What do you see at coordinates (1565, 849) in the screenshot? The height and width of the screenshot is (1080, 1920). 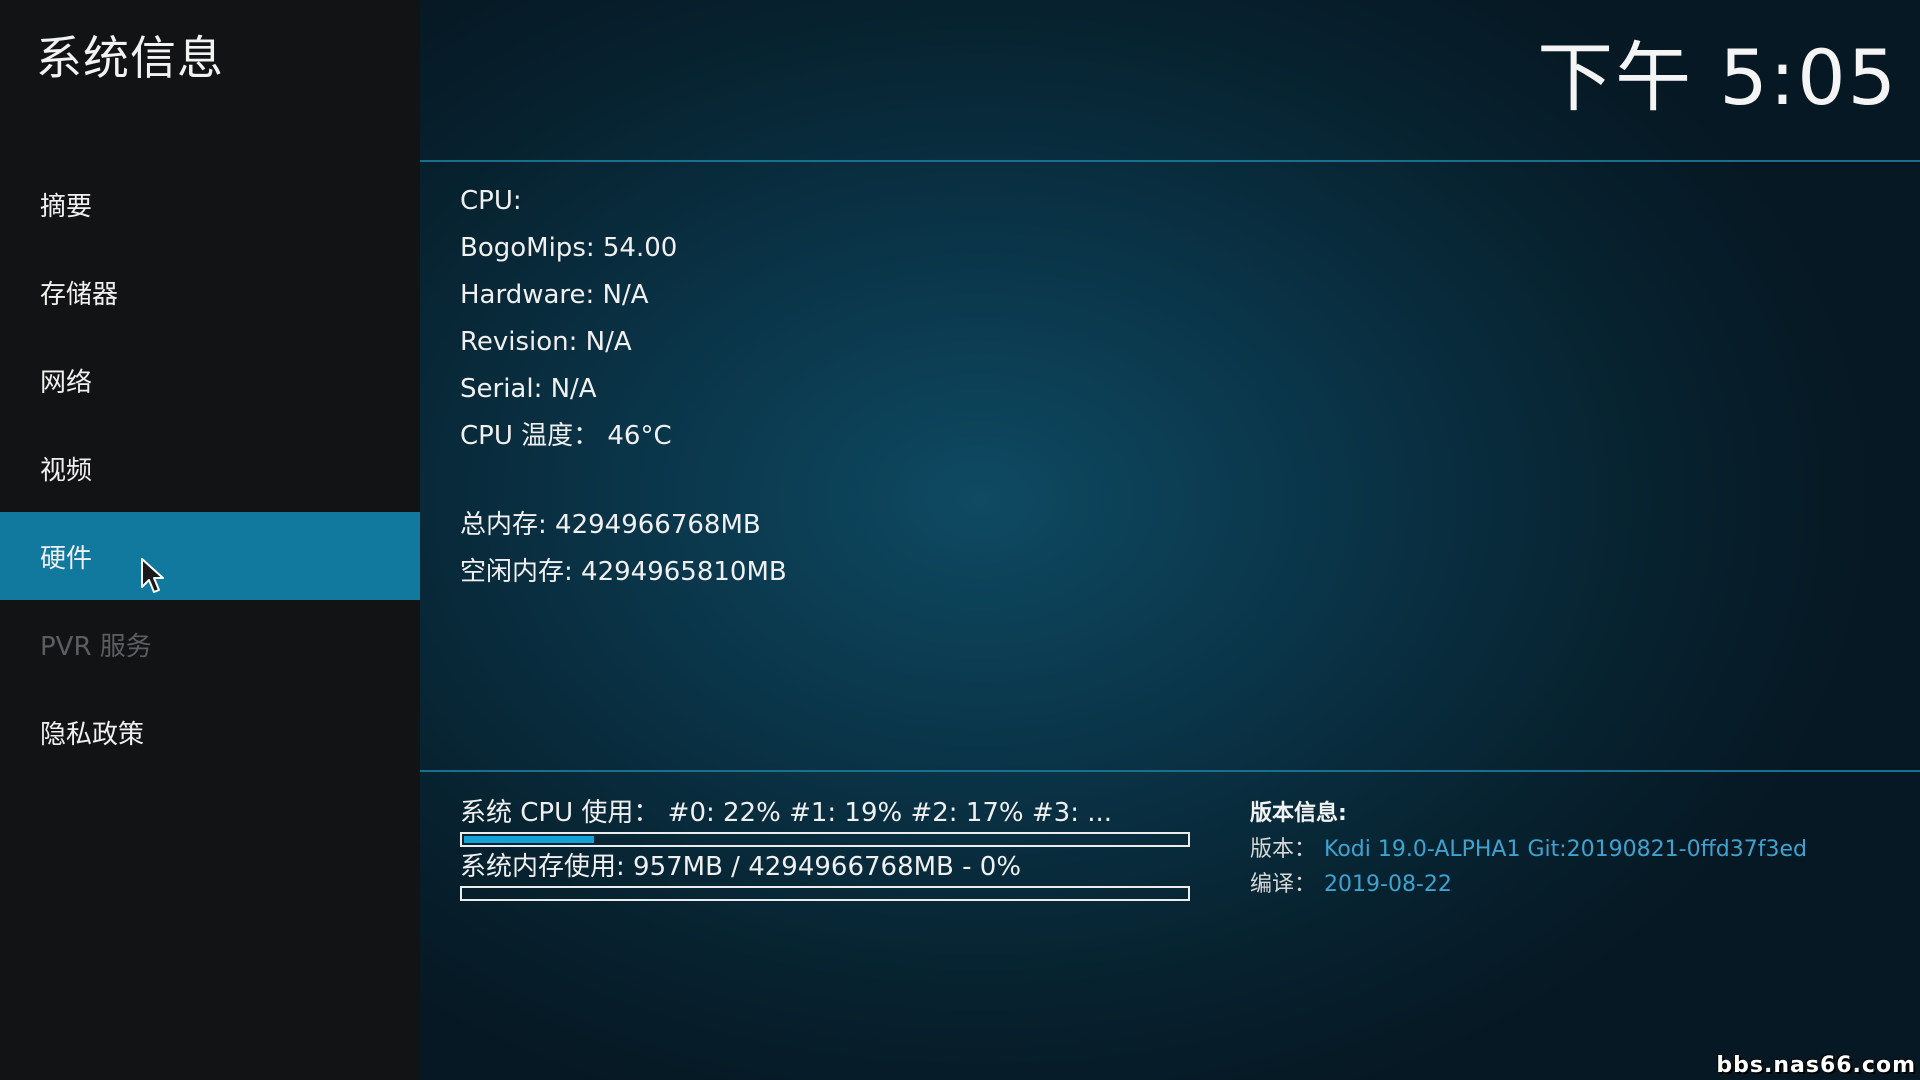 I see `version-value: Kodi 19.0-ALPHA1 Git:20190821-0ffd37f3ed` at bounding box center [1565, 849].